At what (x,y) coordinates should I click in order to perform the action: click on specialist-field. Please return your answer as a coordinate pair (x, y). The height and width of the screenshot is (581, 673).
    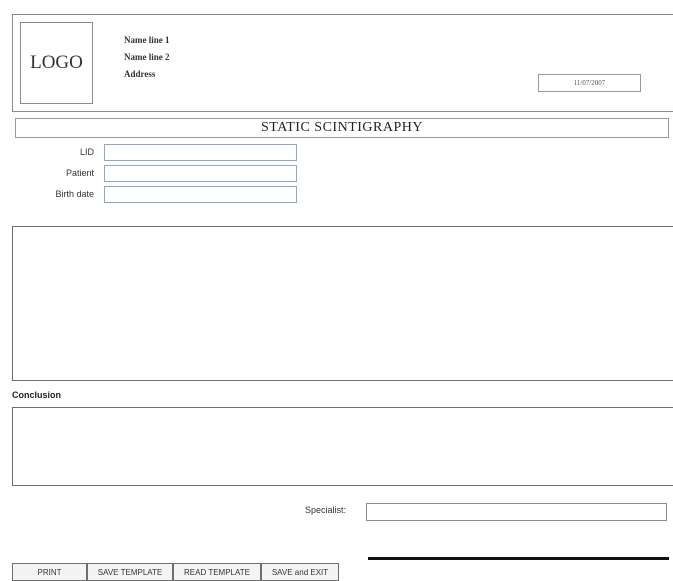
    Looking at the image, I should click on (516, 512).